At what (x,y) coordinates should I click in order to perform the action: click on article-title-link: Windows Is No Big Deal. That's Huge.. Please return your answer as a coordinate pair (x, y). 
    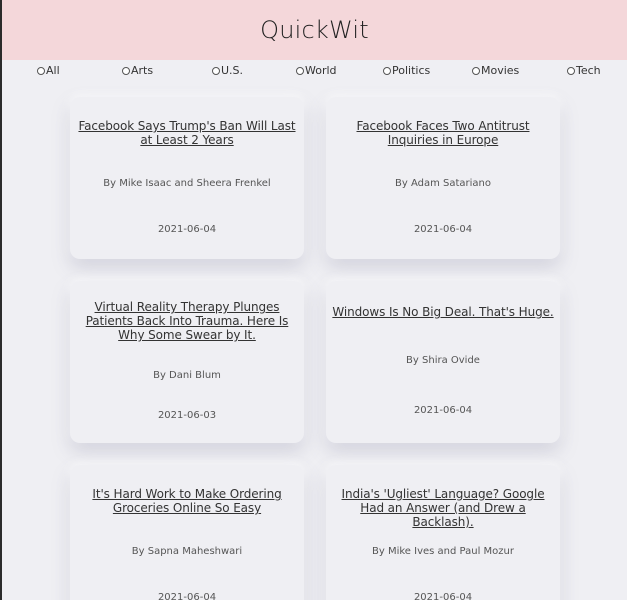
    Looking at the image, I should click on (443, 312).